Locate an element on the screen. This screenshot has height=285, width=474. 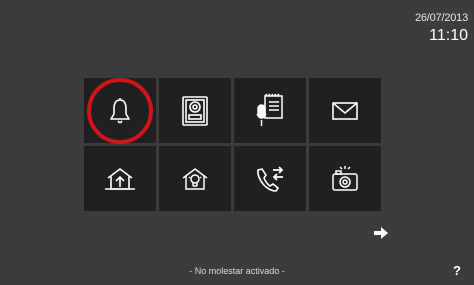
house-arrow-icon is located at coordinates (120, 179).